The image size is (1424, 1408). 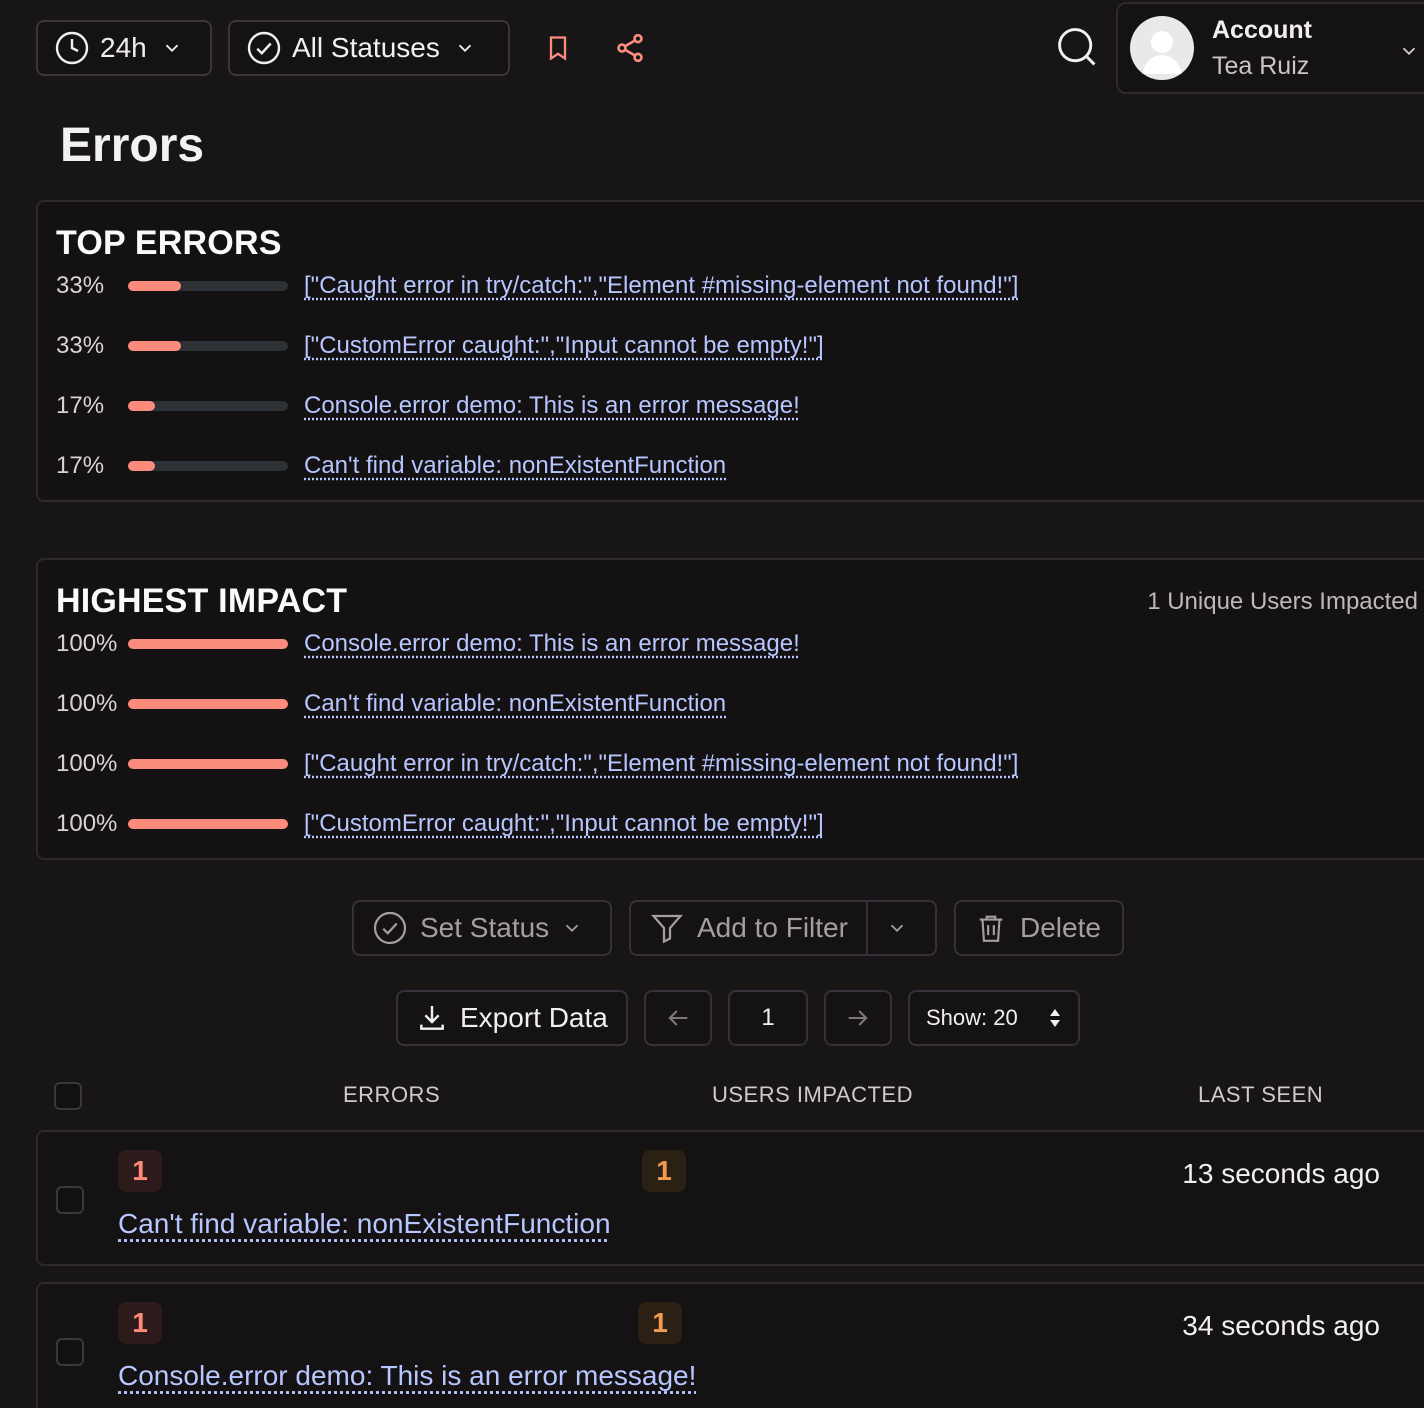 I want to click on set-status-button: Set Status, so click(x=482, y=928).